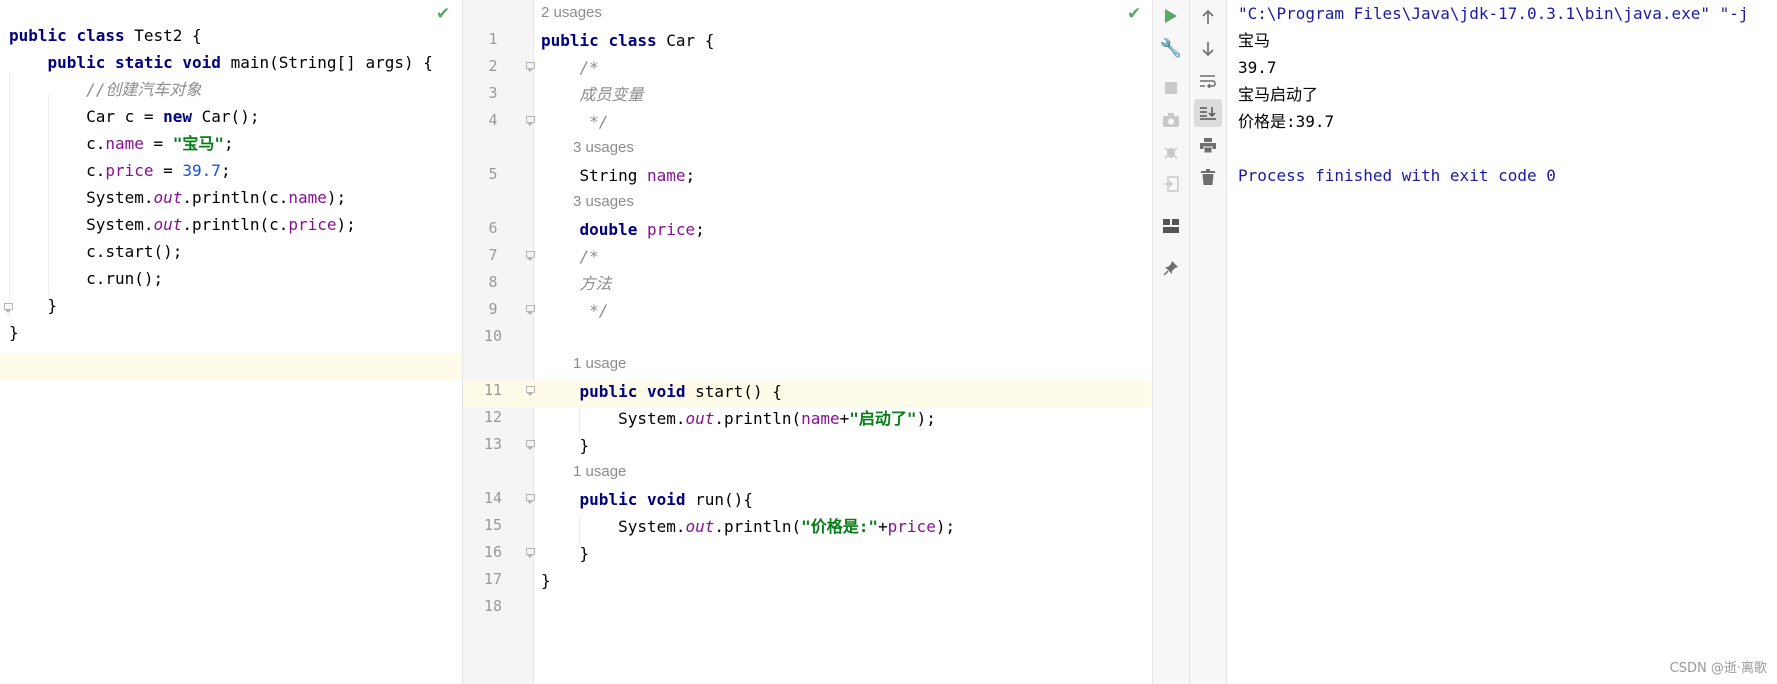 Image resolution: width=1777 pixels, height=684 pixels. I want to click on code-line: Car c = new Car();, so click(235, 116).